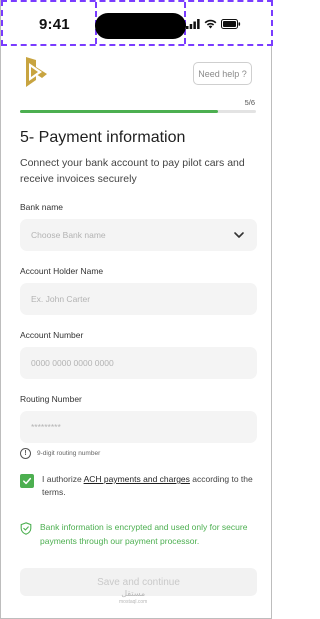 The width and height of the screenshot is (320, 619). I want to click on routing-number-input: *********, so click(138, 427).